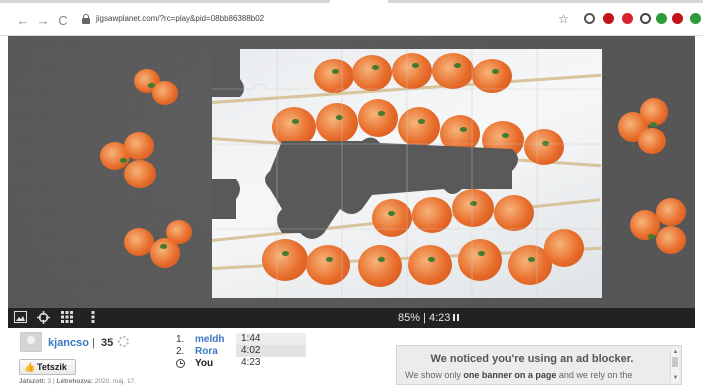  Describe the element at coordinates (456, 317) in the screenshot. I see `pause-icon` at that location.